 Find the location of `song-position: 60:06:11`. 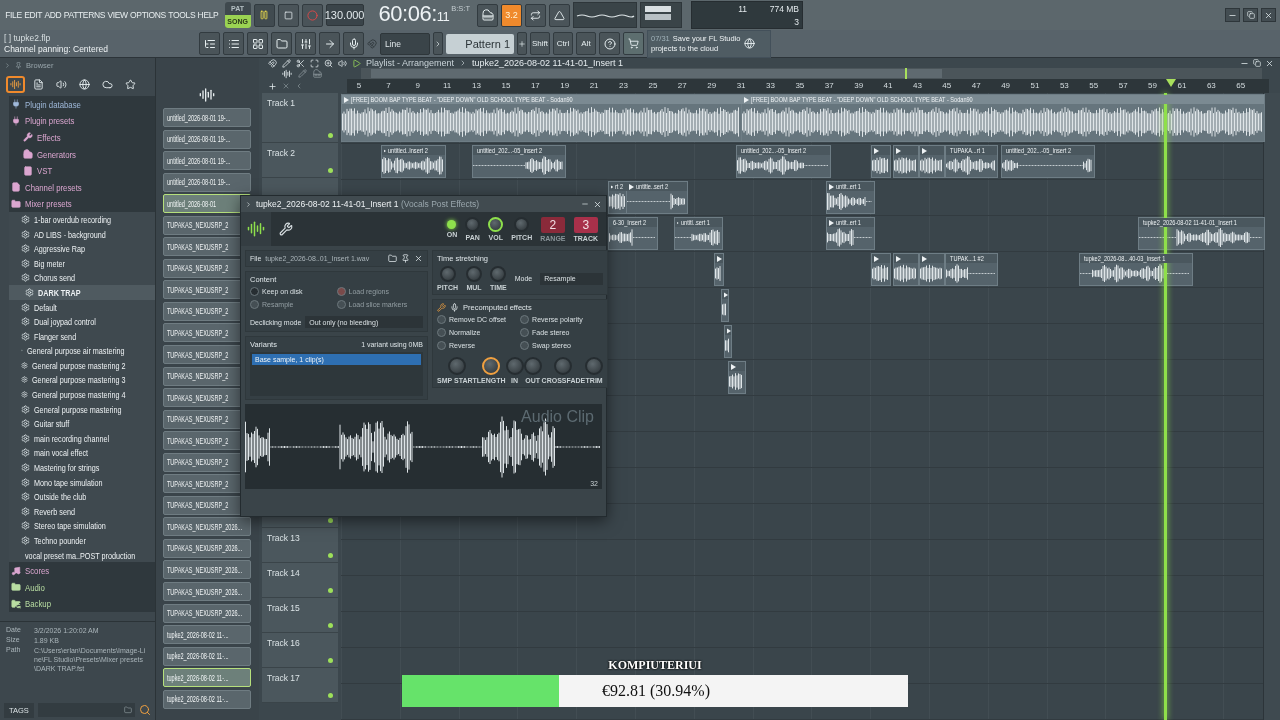

song-position: 60:06:11 is located at coordinates (414, 14).